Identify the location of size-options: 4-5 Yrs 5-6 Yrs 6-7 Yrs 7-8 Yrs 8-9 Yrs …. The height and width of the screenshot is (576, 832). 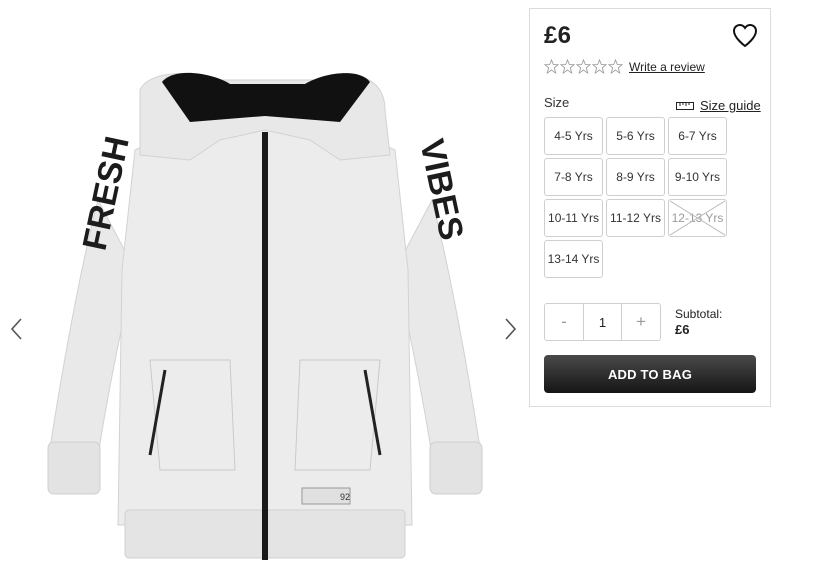
(635, 197).